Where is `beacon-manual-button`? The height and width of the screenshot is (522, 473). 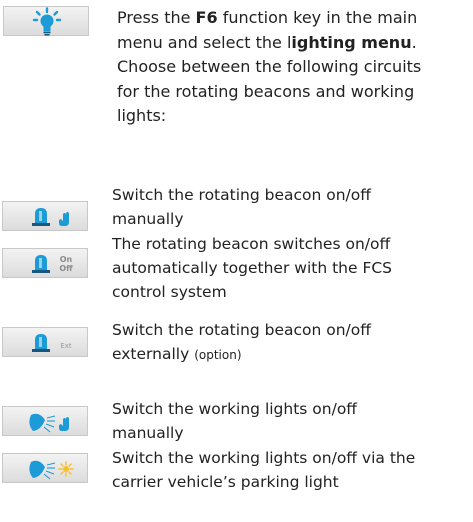
beacon-manual-button is located at coordinates (45, 216).